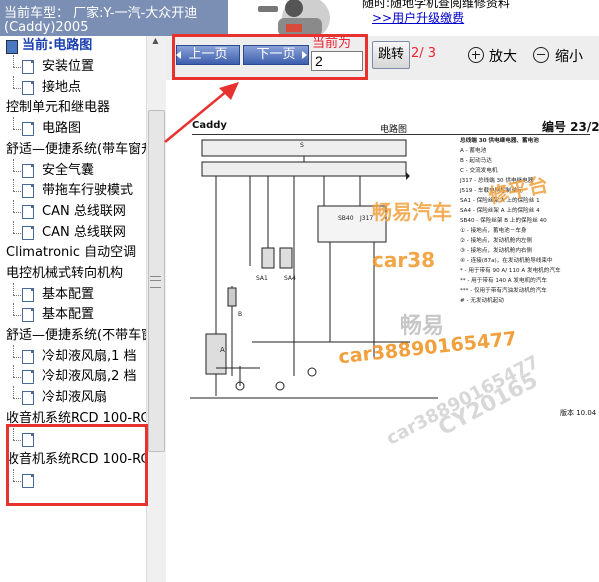 This screenshot has height=582, width=599. I want to click on tree-leaf-label: 冷却液风扇,2 档, so click(89, 376).